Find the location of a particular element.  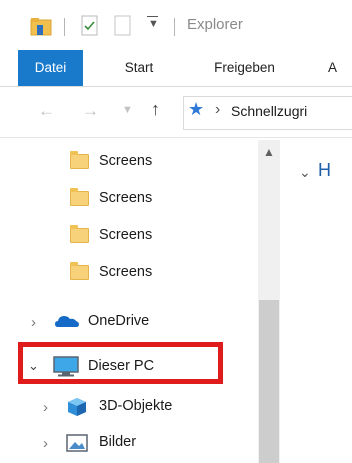

nav-item-bilder: Bilder is located at coordinates (117, 442).